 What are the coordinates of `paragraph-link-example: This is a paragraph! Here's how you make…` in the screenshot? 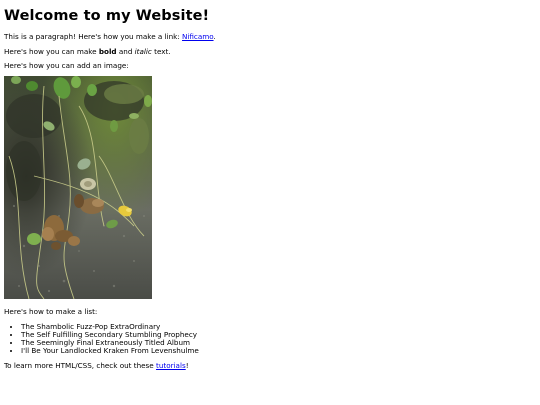 It's located at (272, 37).